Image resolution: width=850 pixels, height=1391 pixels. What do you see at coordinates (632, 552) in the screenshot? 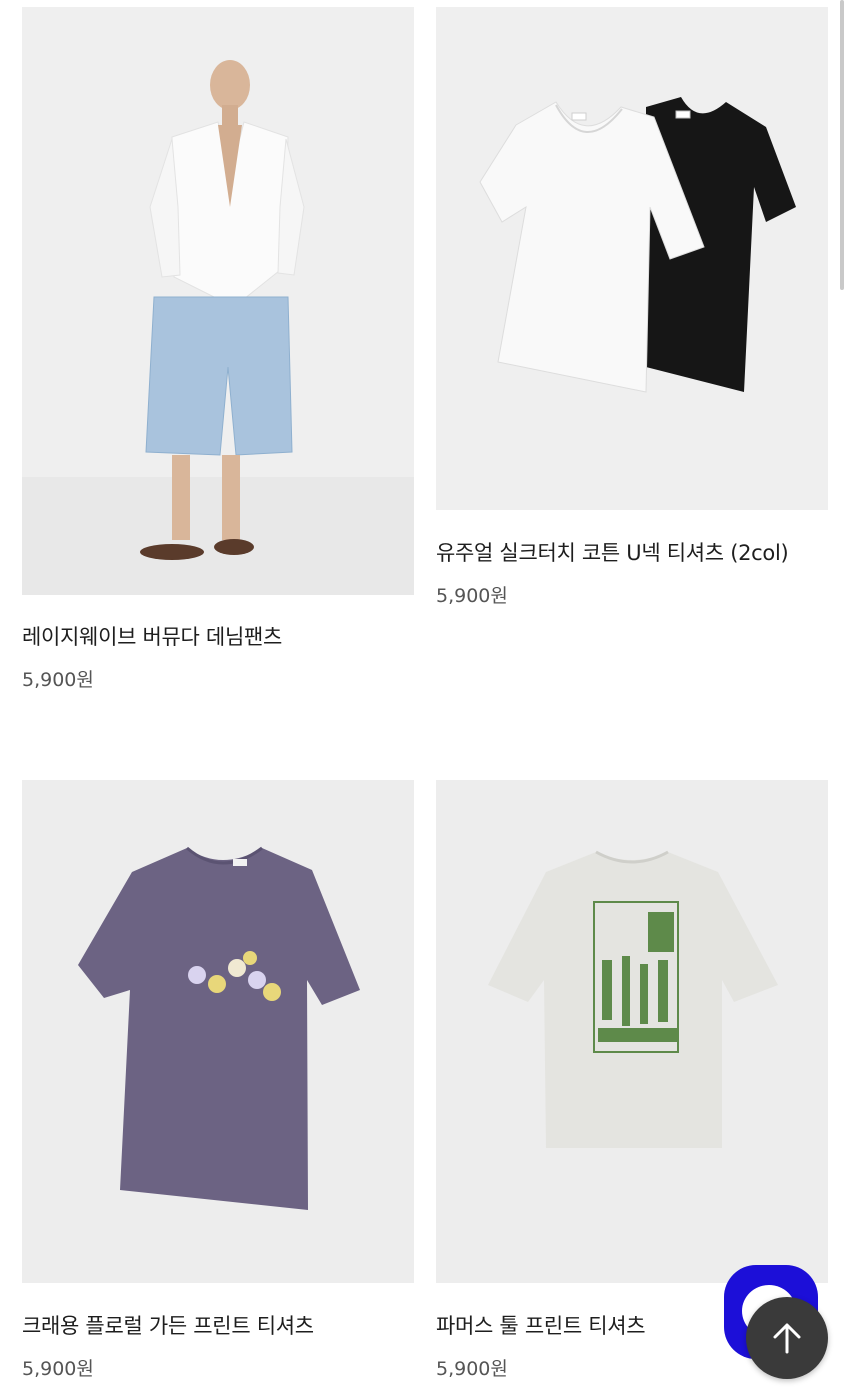
I see `product-name: 유주얼 실크터치 코튼 U넥 티셔츠 (2col)` at bounding box center [632, 552].